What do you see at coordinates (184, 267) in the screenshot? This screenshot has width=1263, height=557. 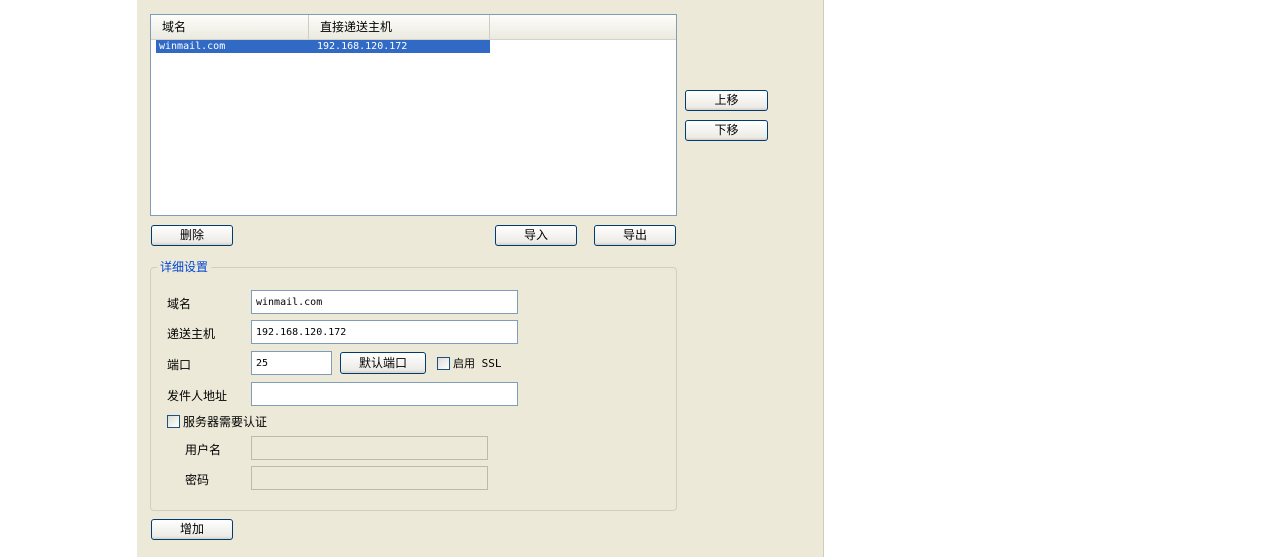 I see `details-legend: 详细设置` at bounding box center [184, 267].